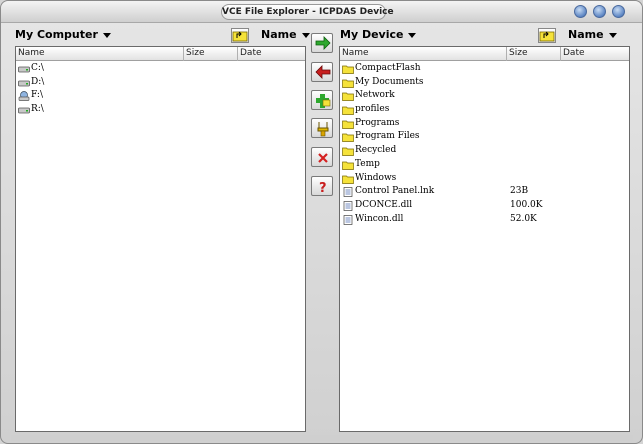  I want to click on right-col-size: Size, so click(534, 54).